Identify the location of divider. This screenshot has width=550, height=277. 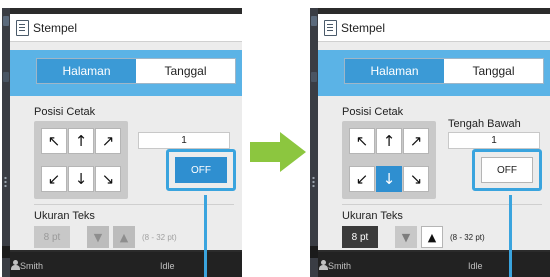
(442, 204).